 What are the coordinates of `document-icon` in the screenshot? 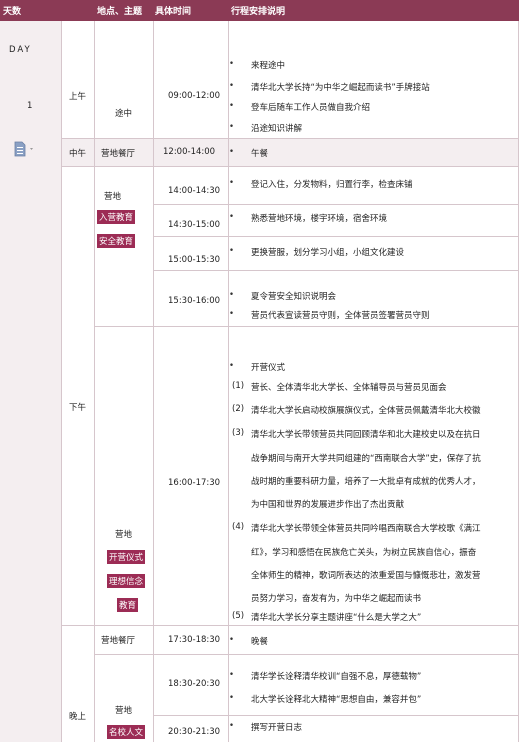 It's located at (23, 149).